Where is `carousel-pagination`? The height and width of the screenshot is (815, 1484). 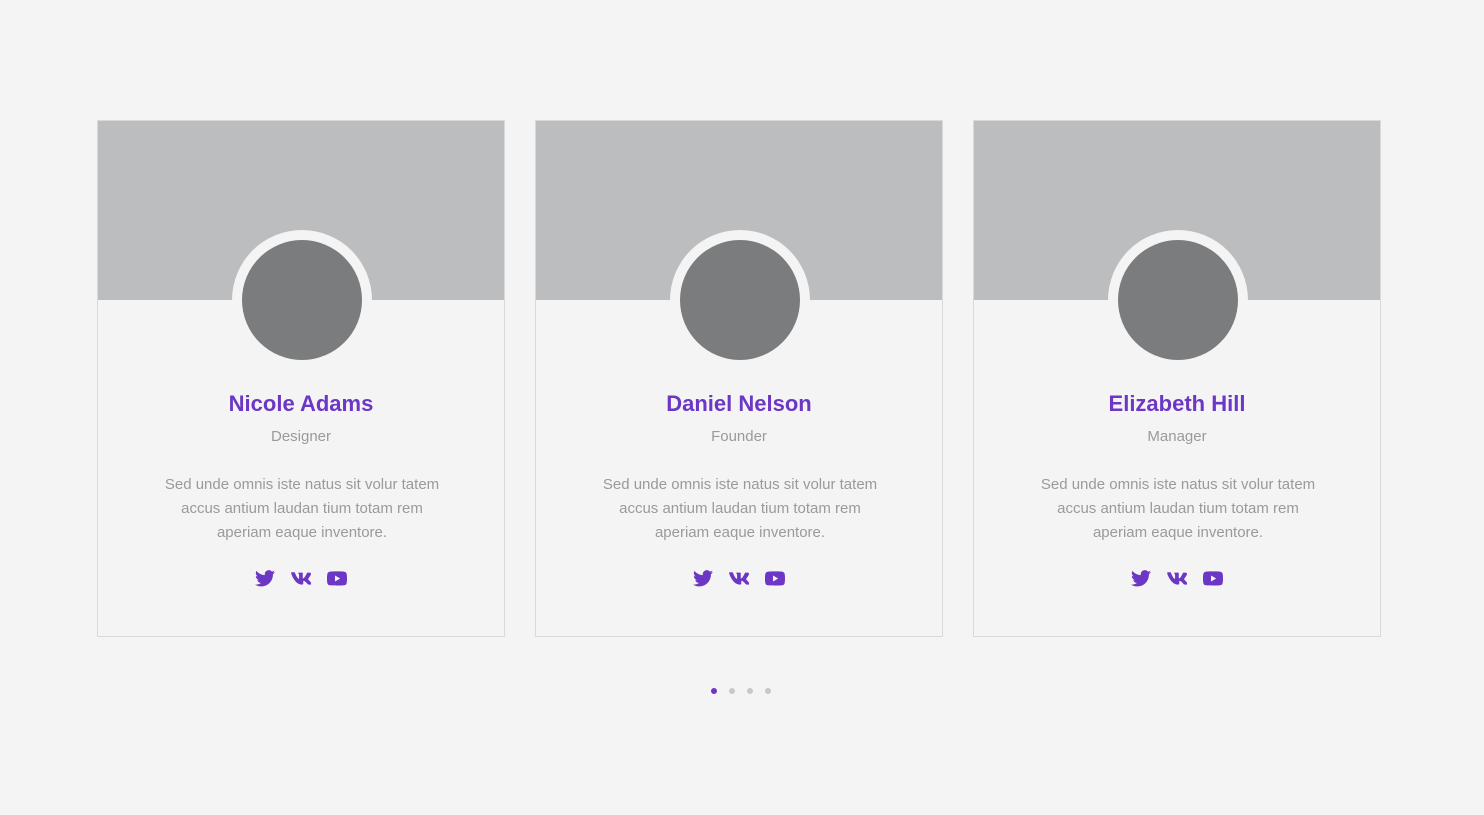 carousel-pagination is located at coordinates (741, 691).